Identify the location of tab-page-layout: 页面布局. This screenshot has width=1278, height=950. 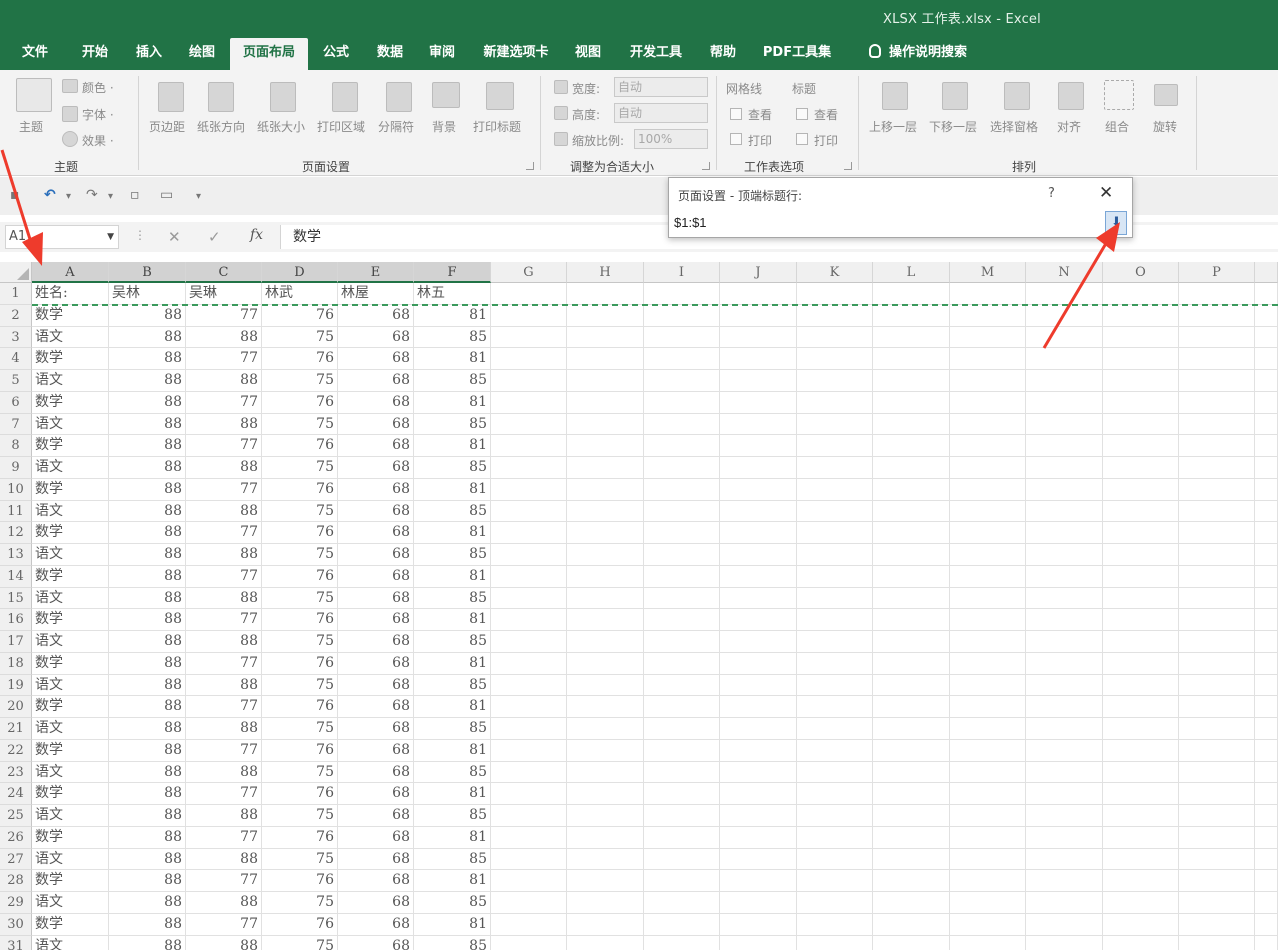
(269, 54).